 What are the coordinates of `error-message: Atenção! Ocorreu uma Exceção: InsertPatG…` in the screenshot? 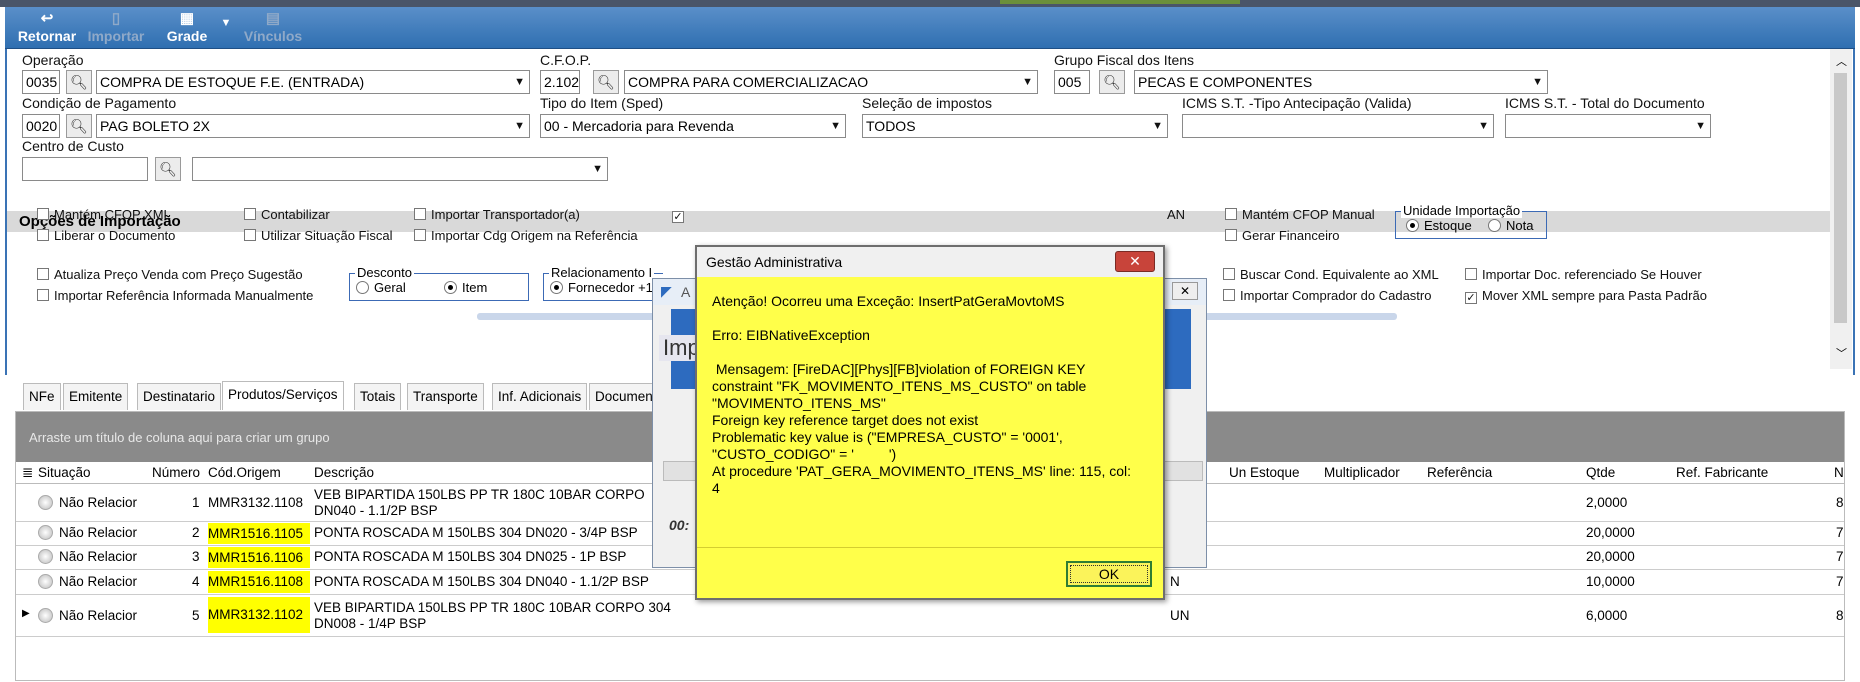 It's located at (922, 394).